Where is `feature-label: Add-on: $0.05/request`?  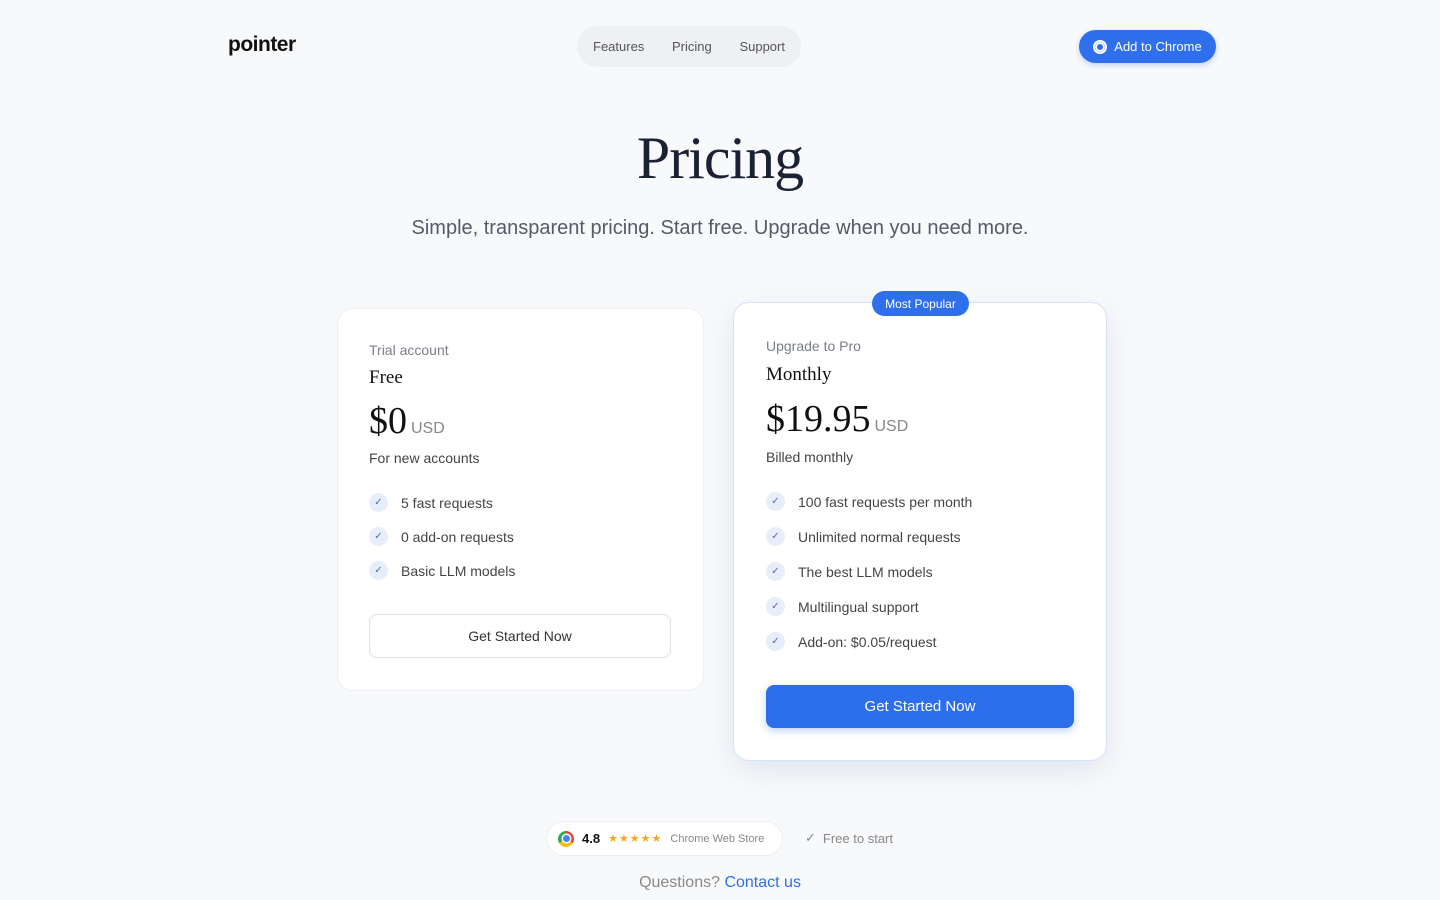 feature-label: Add-on: $0.05/request is located at coordinates (867, 641).